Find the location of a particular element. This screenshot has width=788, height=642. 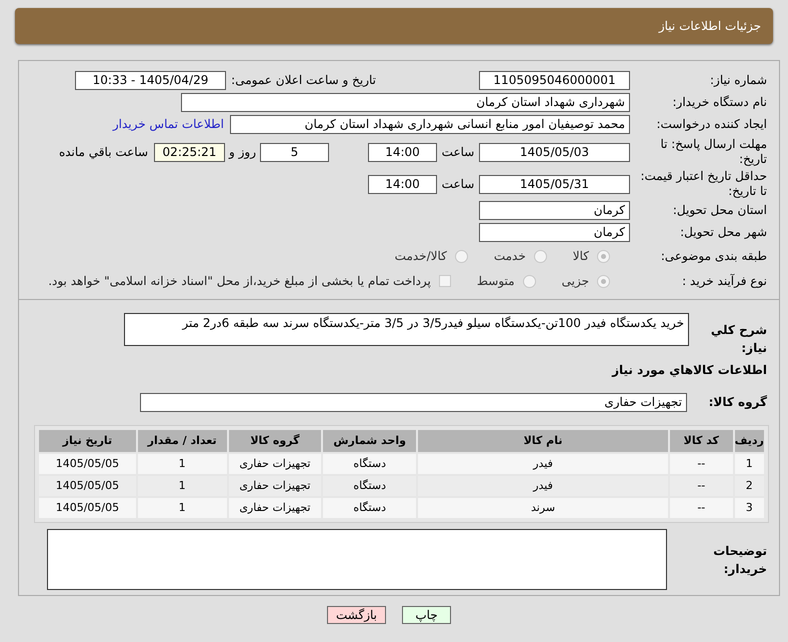

field-label: گروه كالا: is located at coordinates (737, 402).